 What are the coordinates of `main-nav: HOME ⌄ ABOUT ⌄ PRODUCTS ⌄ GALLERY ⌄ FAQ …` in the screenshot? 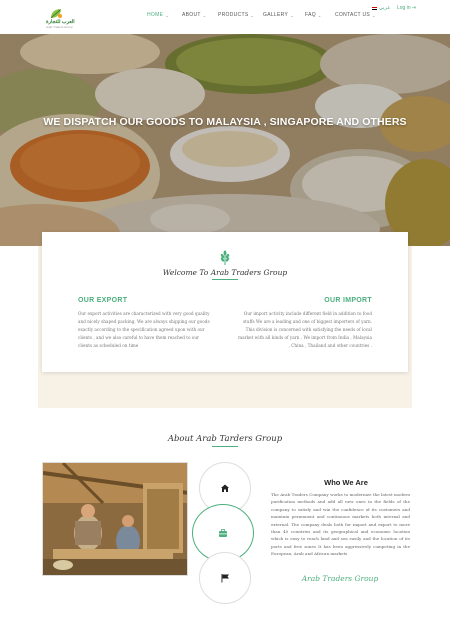 It's located at (261, 15).